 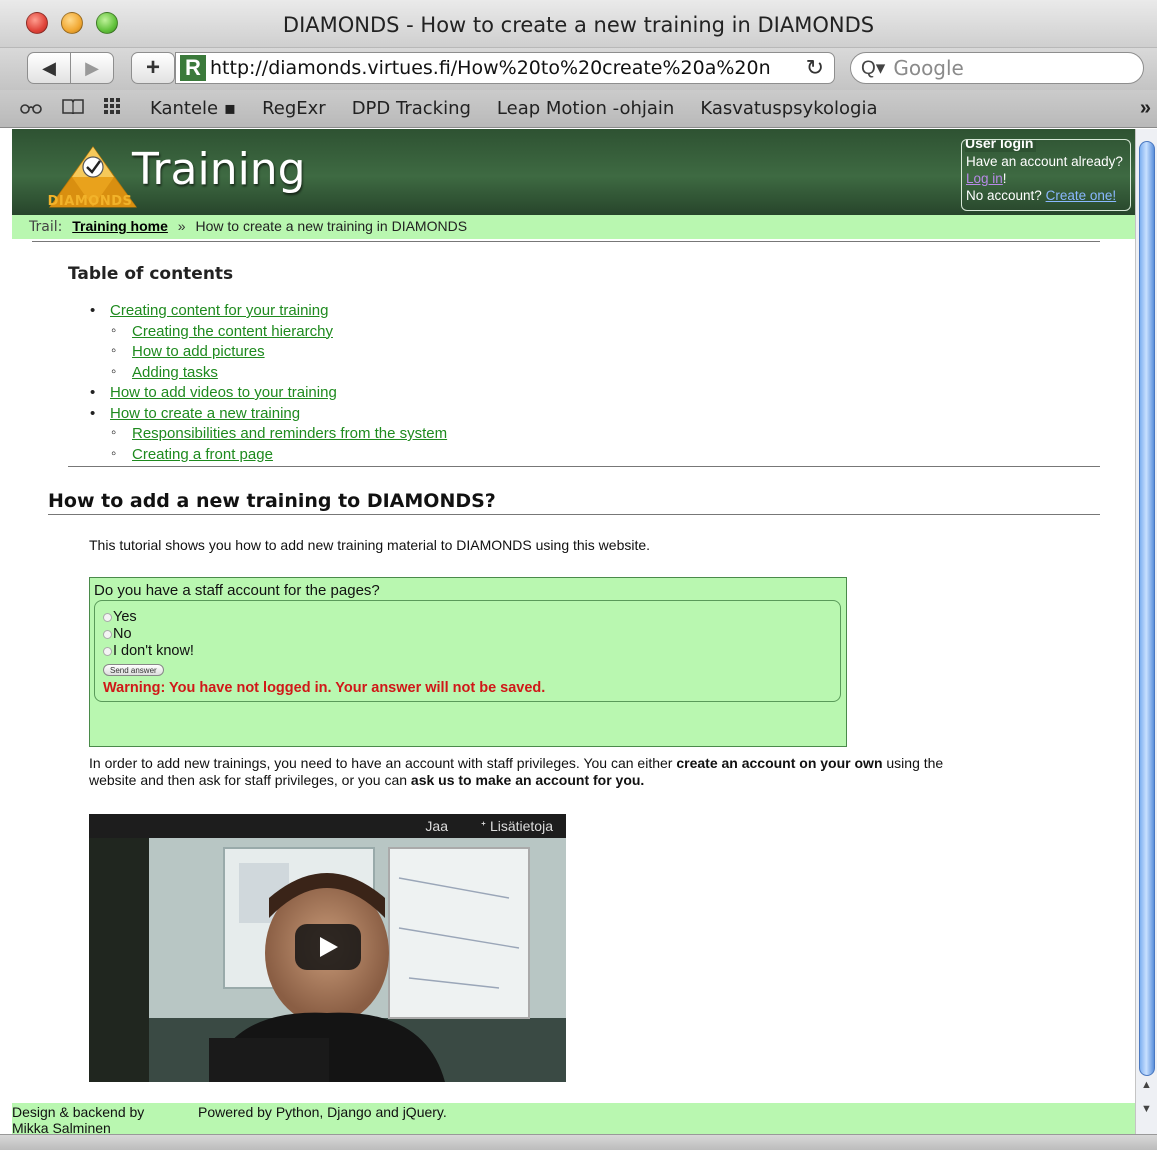 I want to click on footer-credits: Design & backend by Mikka Salminen, so click(x=78, y=1119).